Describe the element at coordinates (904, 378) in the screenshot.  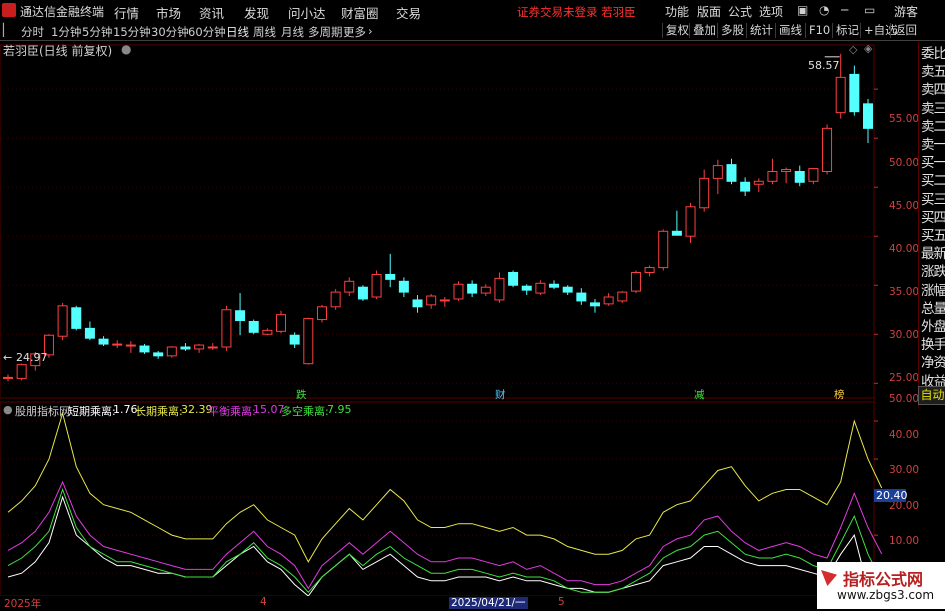
I see `price-tick: 25.00` at that location.